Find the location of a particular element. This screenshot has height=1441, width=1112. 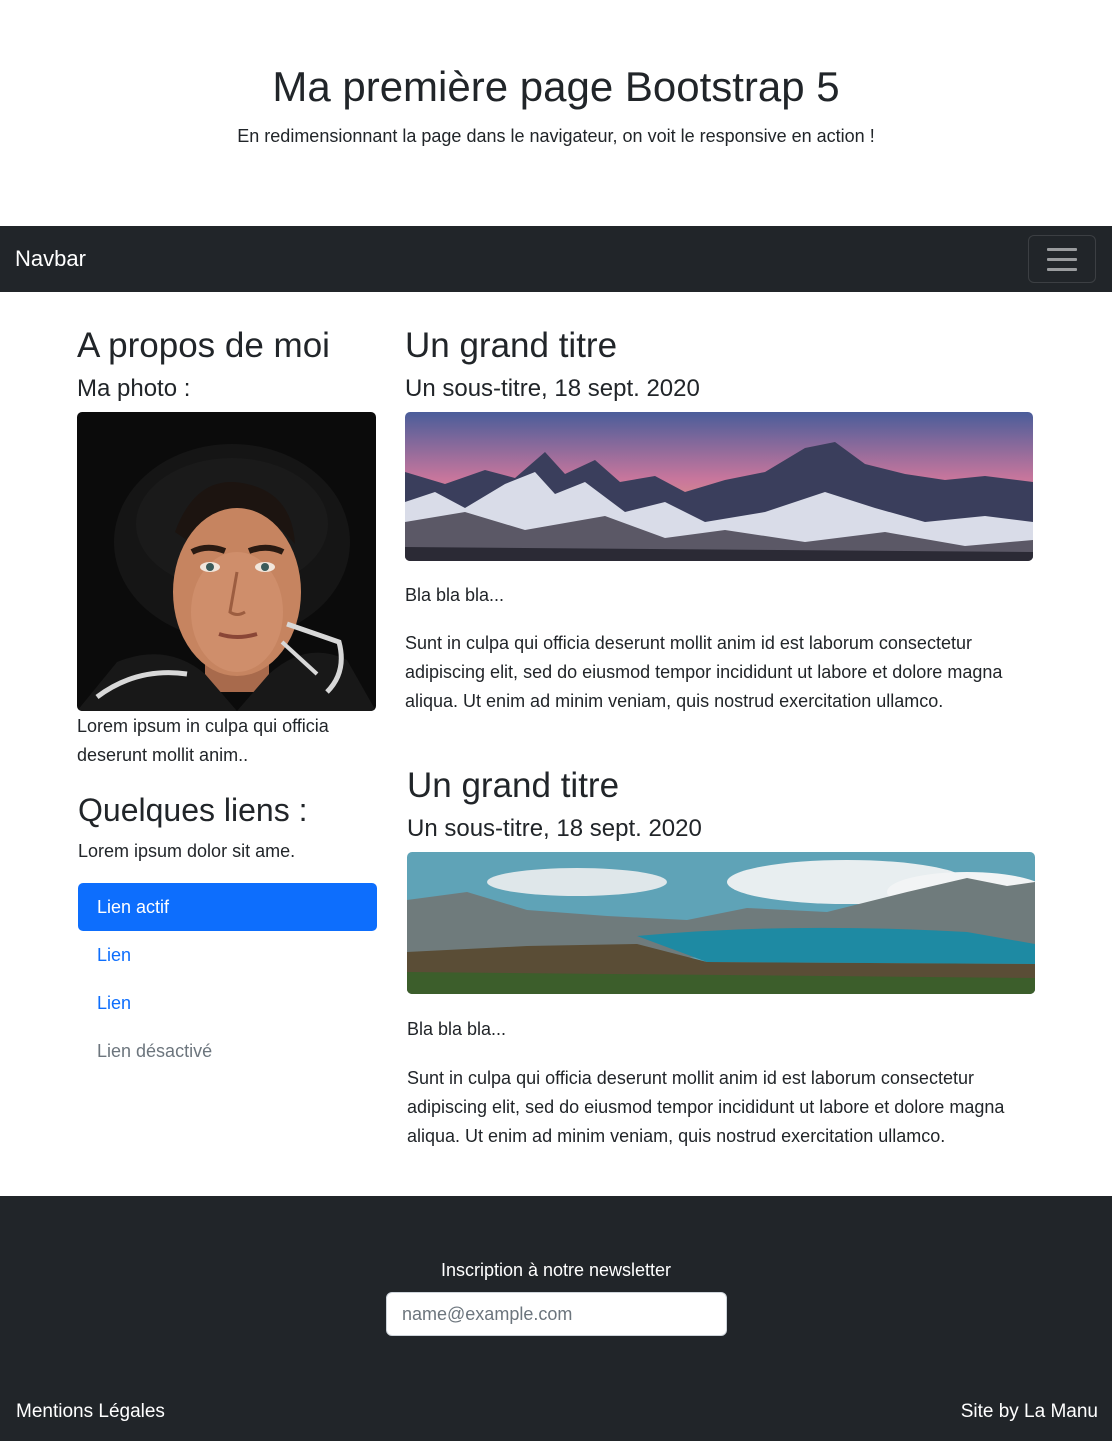

photo-label: Ma photo : is located at coordinates (134, 388).